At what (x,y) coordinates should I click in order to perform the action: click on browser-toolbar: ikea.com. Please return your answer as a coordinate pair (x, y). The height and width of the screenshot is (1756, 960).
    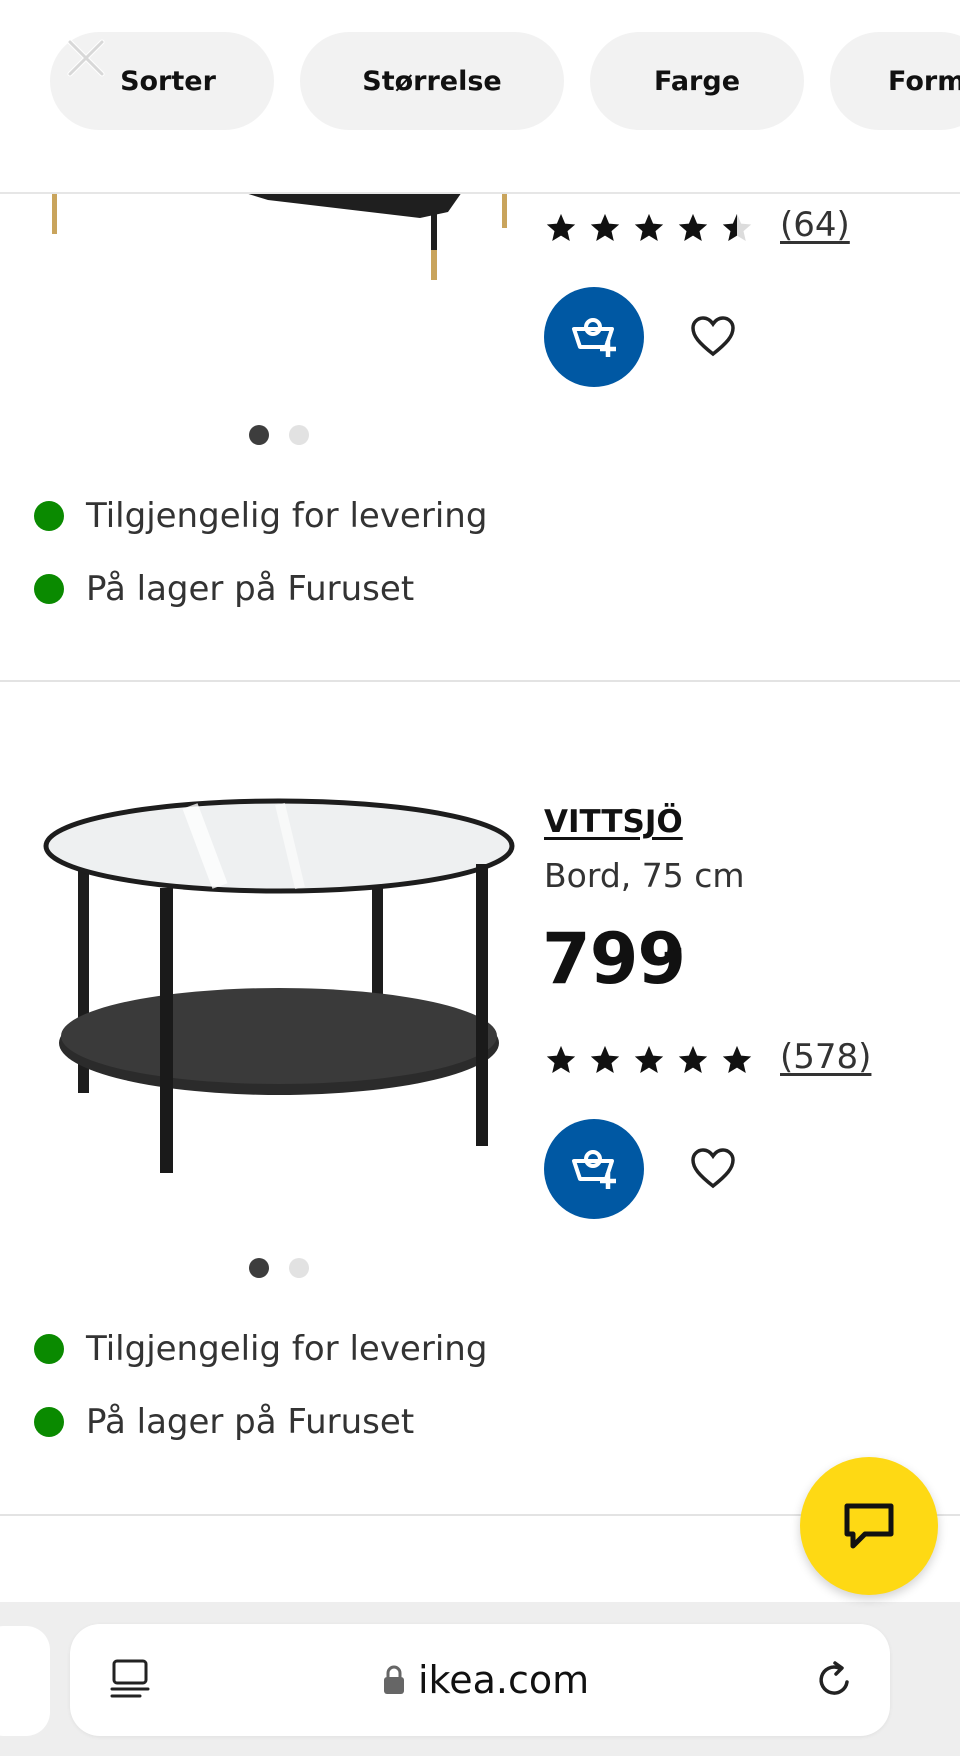
    Looking at the image, I should click on (480, 1679).